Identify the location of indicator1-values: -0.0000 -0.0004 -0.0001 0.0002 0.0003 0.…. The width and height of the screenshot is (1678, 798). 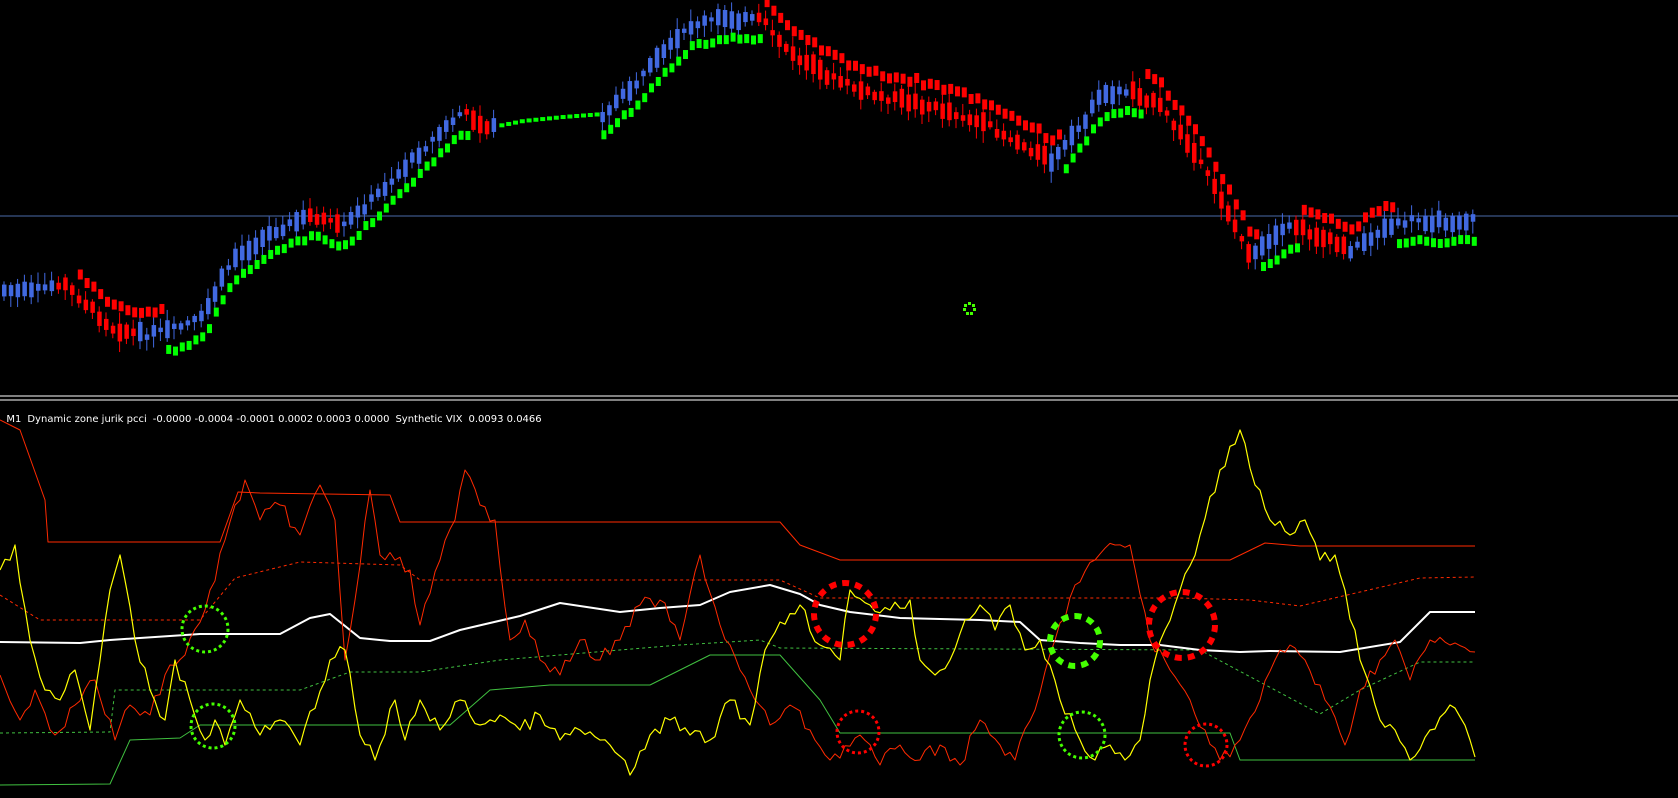
(271, 419).